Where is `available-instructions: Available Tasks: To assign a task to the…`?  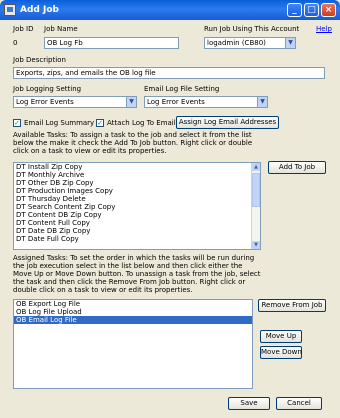 available-instructions: Available Tasks: To assign a task to the… is located at coordinates (133, 143).